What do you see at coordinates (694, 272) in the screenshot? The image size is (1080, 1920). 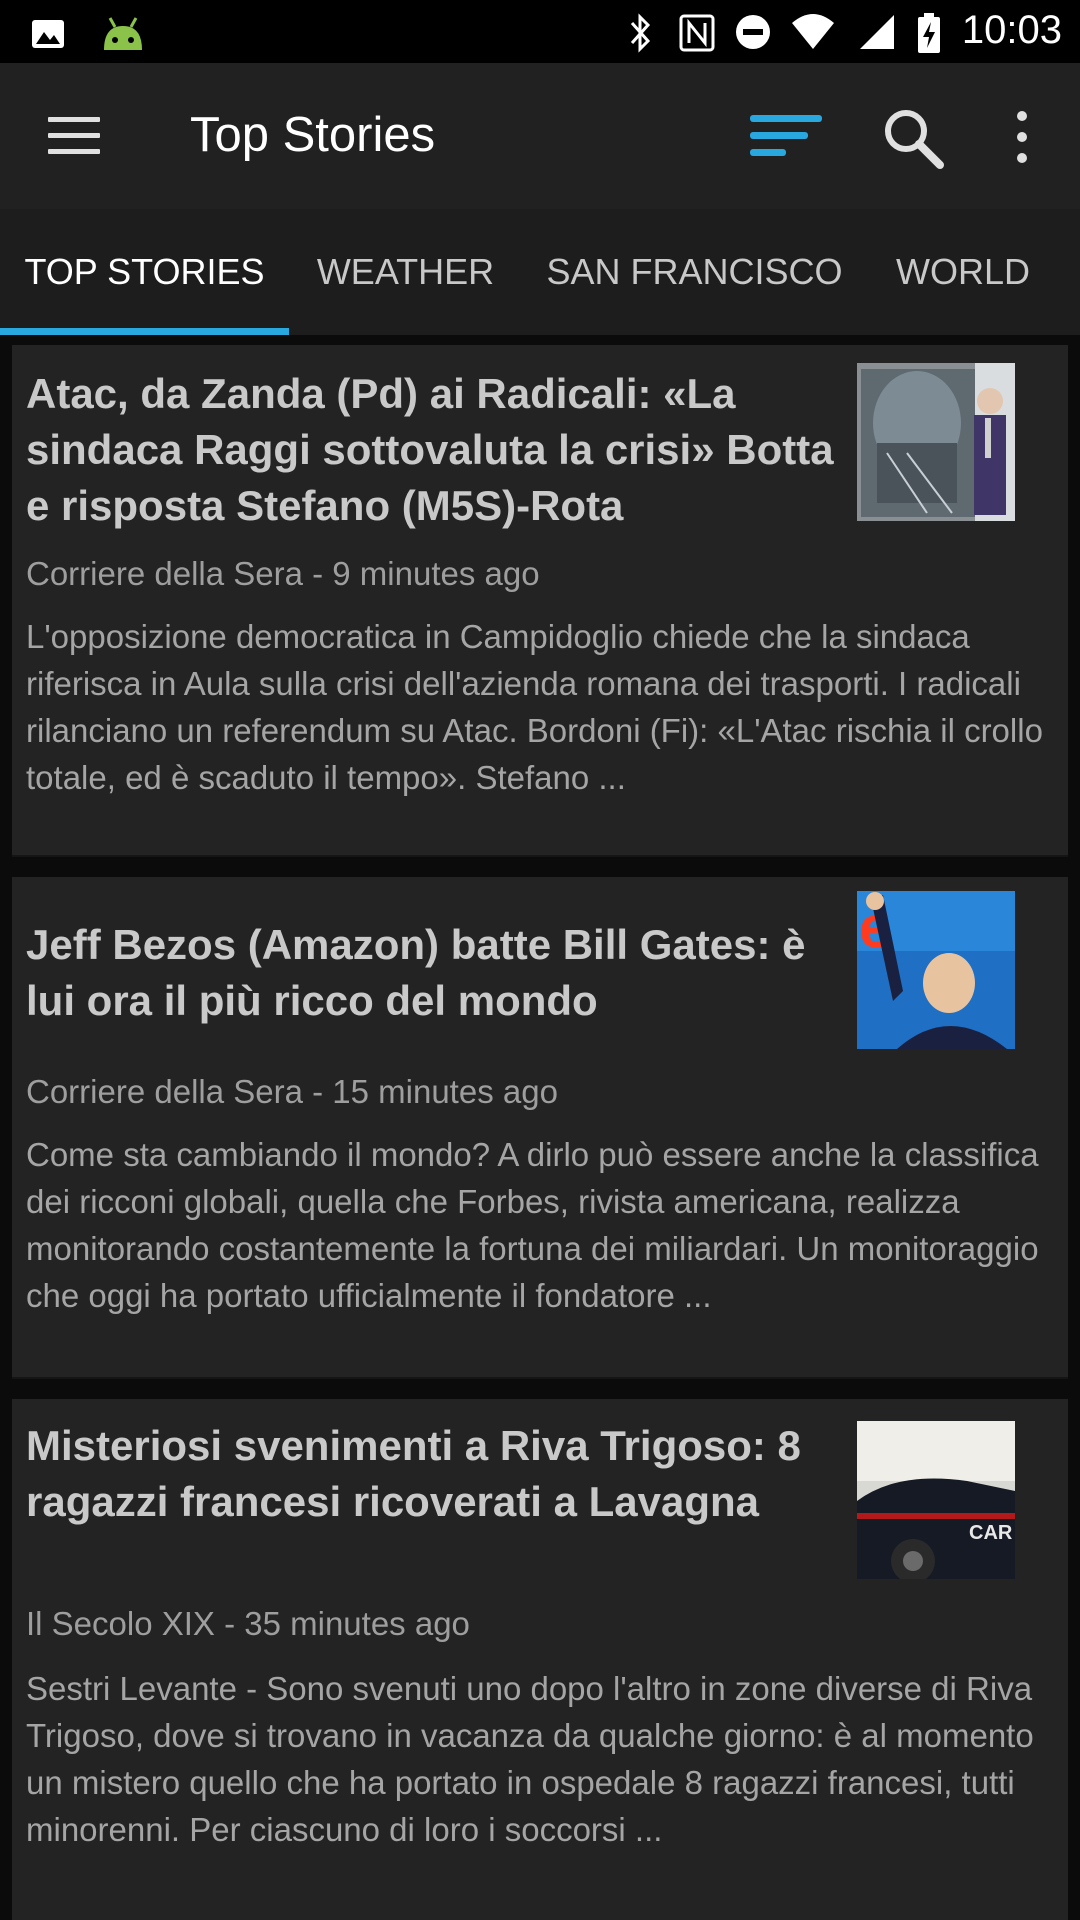 I see `tab-san-francisco: SAN FRANCISCO` at bounding box center [694, 272].